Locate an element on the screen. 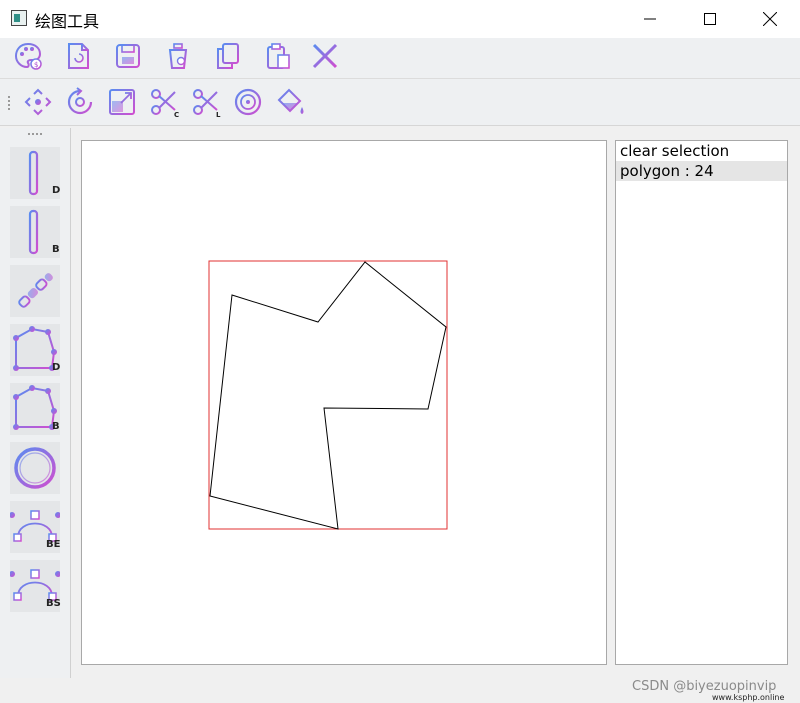 This screenshot has width=800, height=703. copy-tool is located at coordinates (228, 56).